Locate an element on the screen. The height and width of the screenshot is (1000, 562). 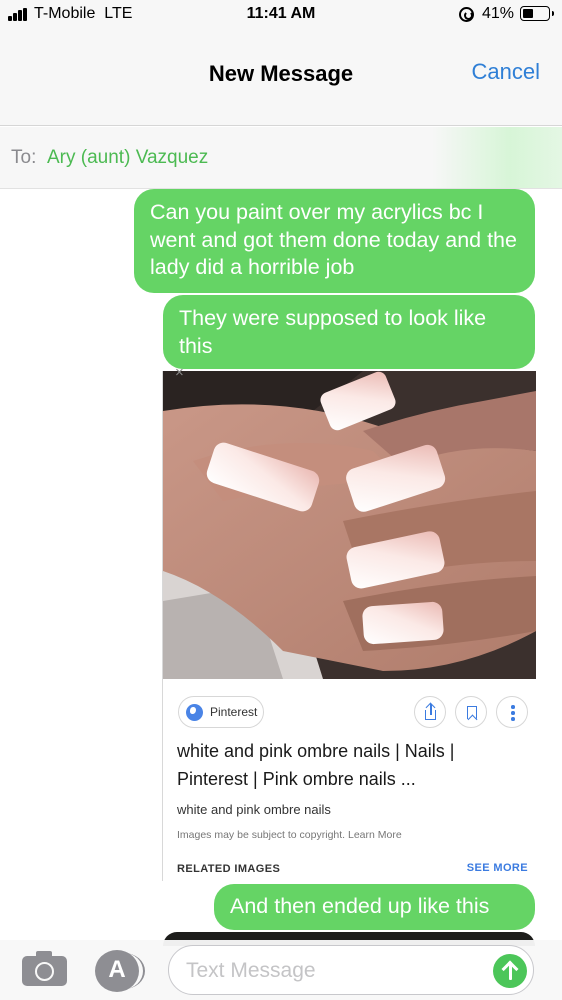
status-bar: T-Mobile LTE 11:41 AM 41% is located at coordinates (281, 15).